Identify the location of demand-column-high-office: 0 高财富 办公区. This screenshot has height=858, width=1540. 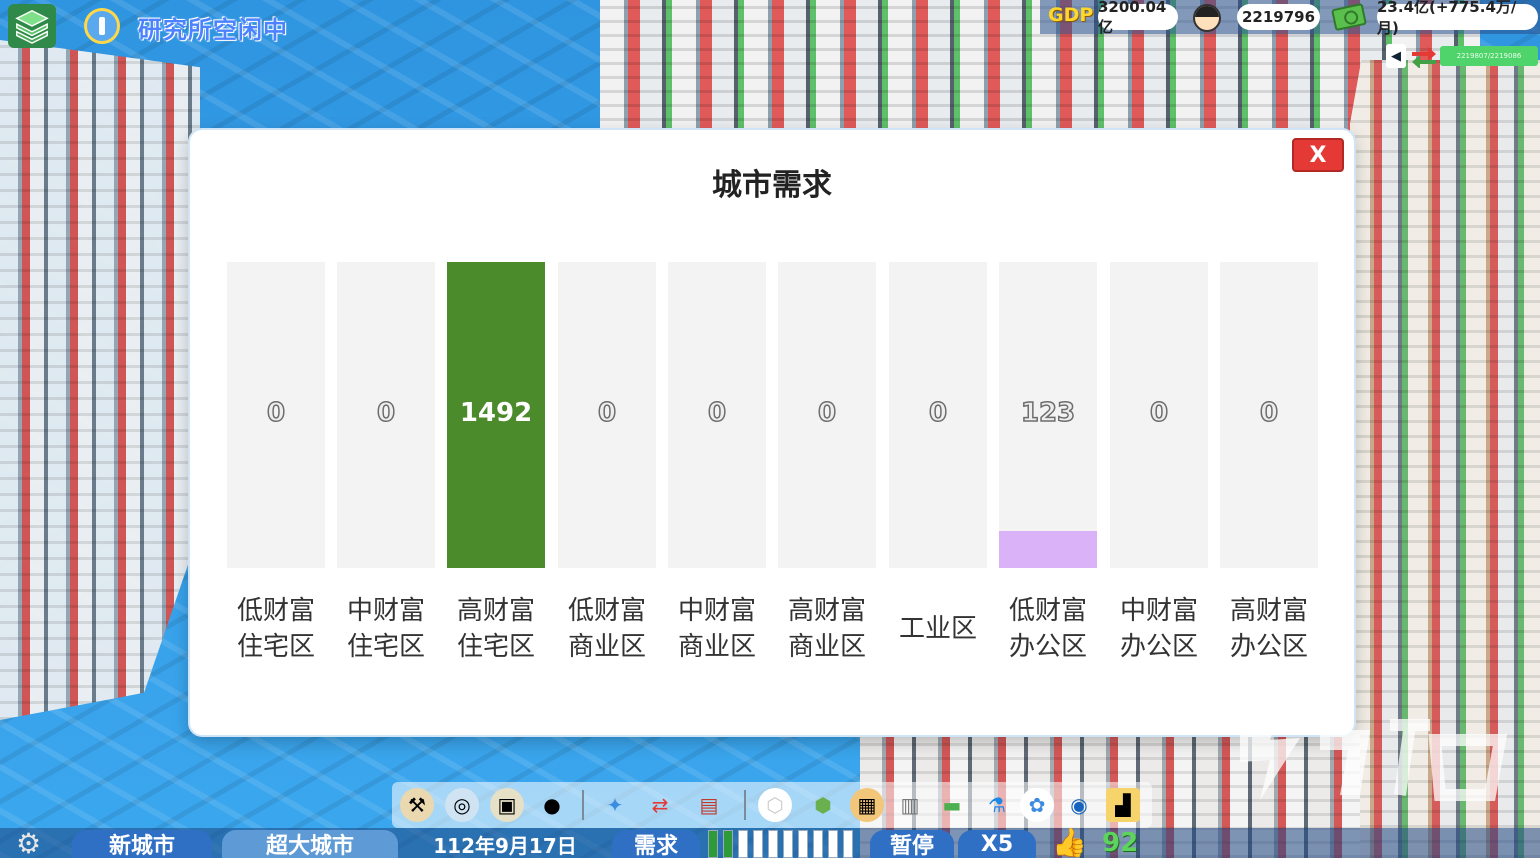
(1269, 472).